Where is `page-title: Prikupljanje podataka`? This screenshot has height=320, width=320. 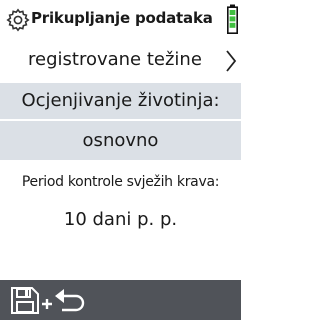 page-title: Prikupljanje podataka is located at coordinates (122, 18).